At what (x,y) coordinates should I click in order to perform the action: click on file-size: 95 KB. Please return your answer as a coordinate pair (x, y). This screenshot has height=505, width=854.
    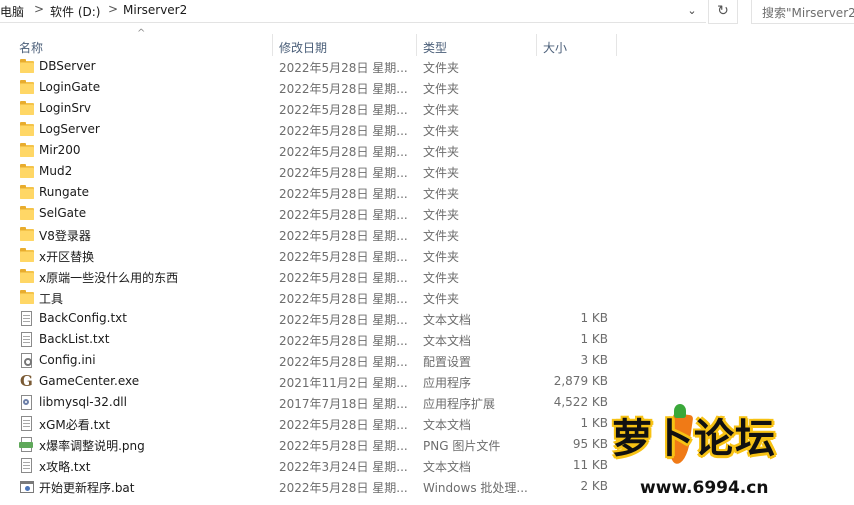
    Looking at the image, I should click on (590, 444).